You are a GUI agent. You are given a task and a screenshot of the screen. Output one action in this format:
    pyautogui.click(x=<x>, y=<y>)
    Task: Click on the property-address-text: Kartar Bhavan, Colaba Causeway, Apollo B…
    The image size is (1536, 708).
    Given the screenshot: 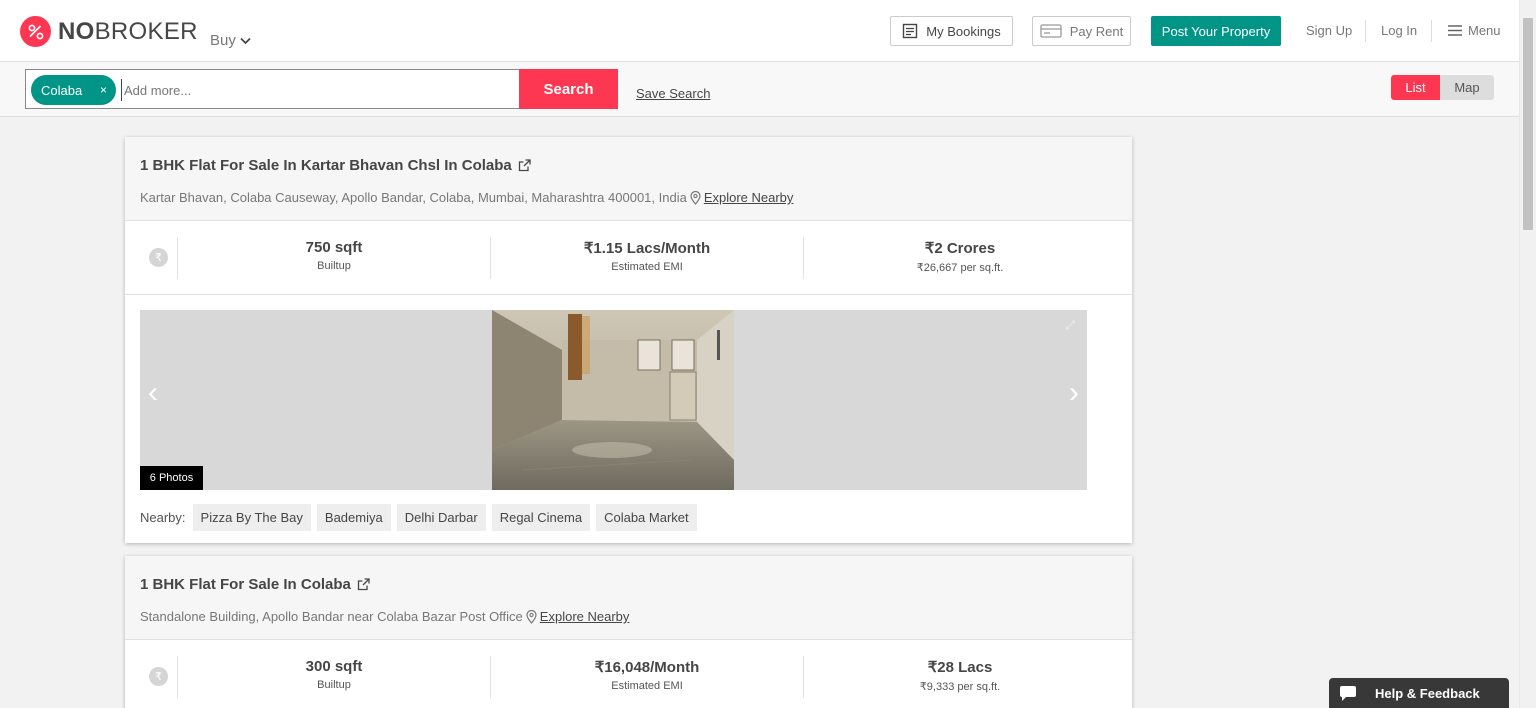 What is the action you would take?
    pyautogui.click(x=413, y=197)
    